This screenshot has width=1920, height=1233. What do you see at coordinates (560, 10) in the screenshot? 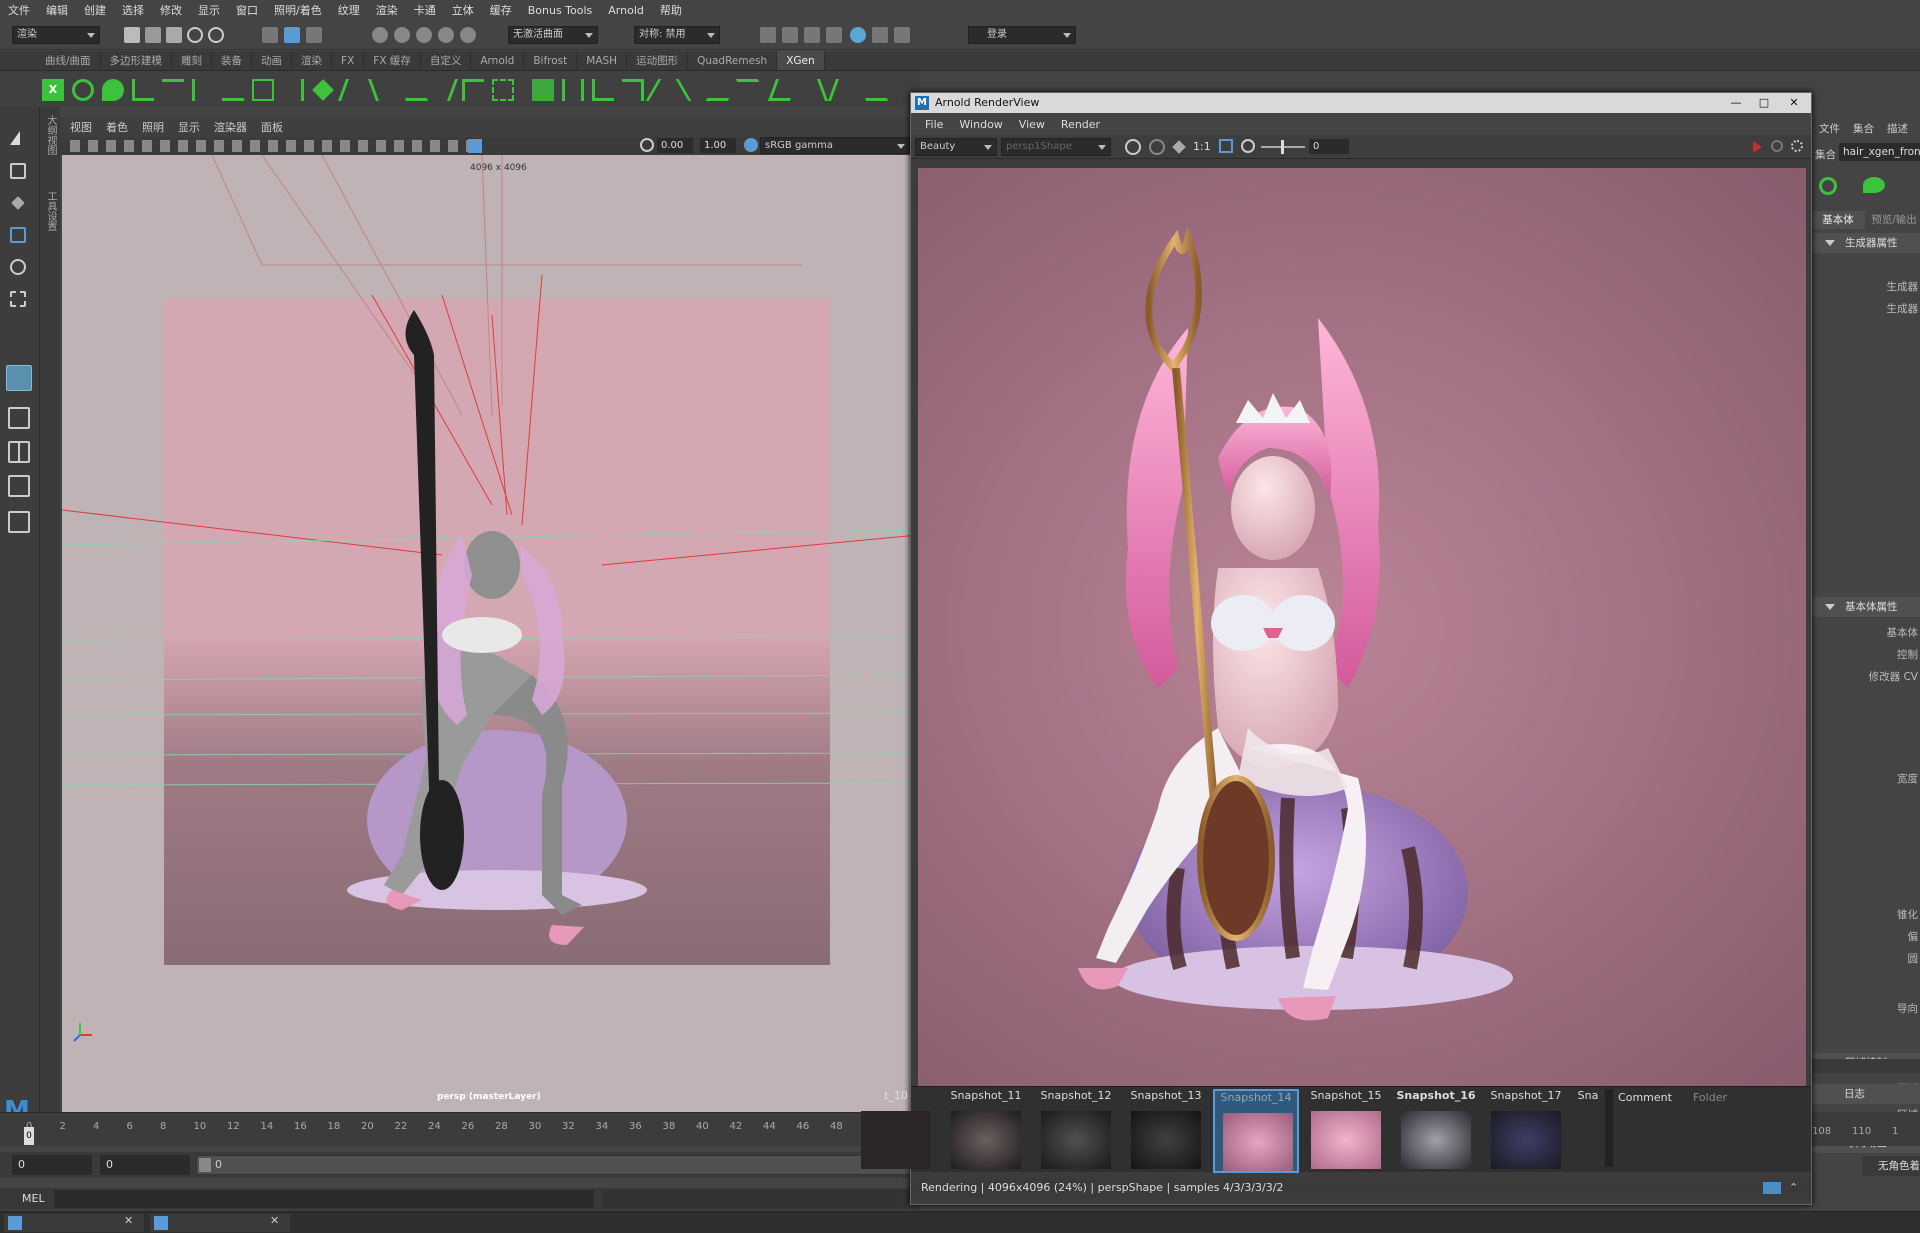
I see `menu-bonus-tools: Bonus Tools` at bounding box center [560, 10].